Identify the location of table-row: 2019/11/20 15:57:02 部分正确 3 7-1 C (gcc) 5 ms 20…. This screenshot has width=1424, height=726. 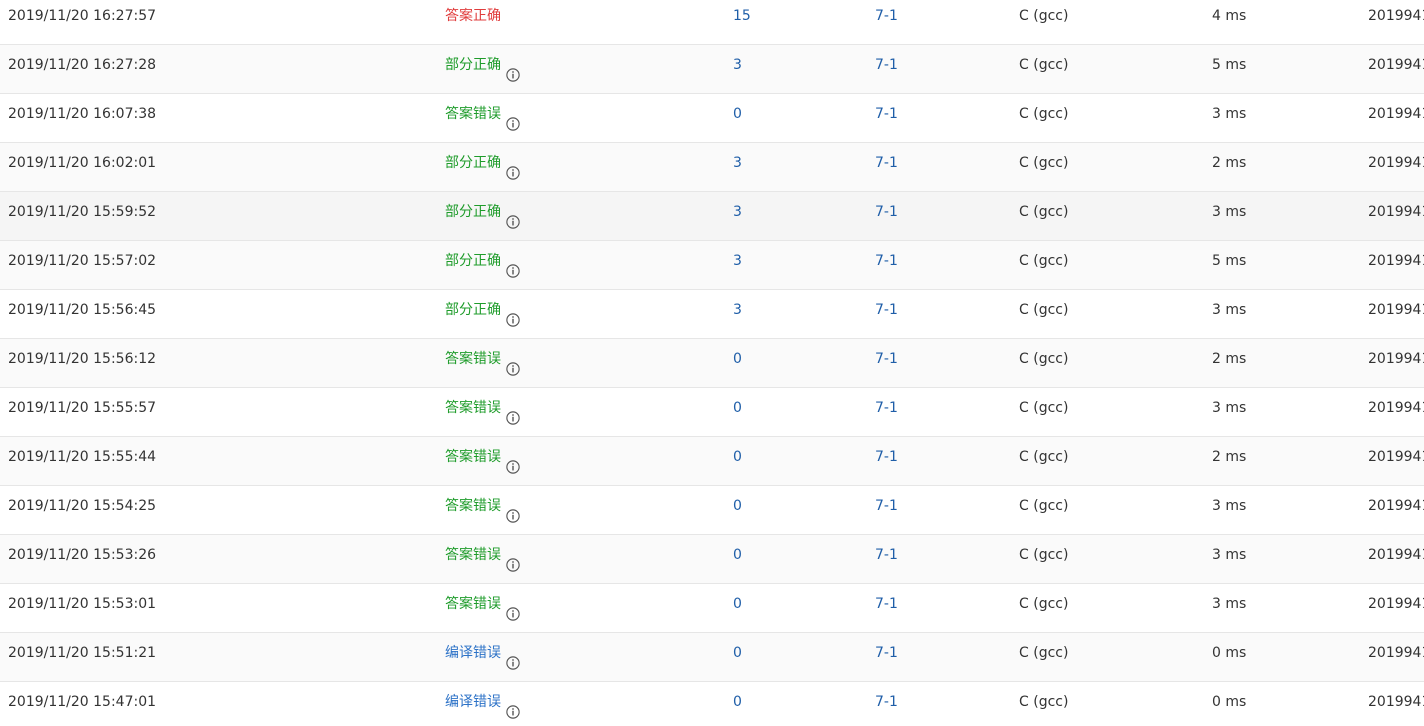
(712, 265).